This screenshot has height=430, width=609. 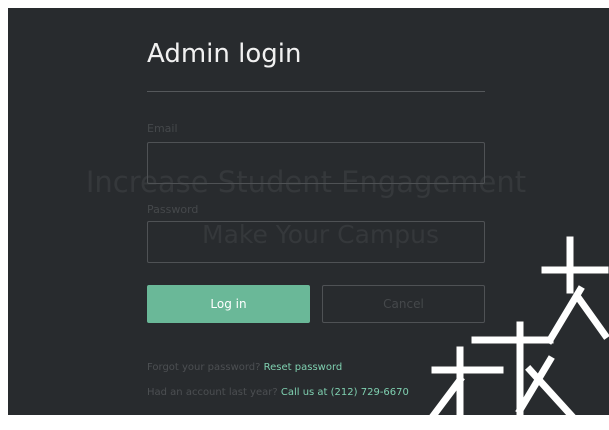 What do you see at coordinates (224, 54) in the screenshot?
I see `modal-title: Admin login` at bounding box center [224, 54].